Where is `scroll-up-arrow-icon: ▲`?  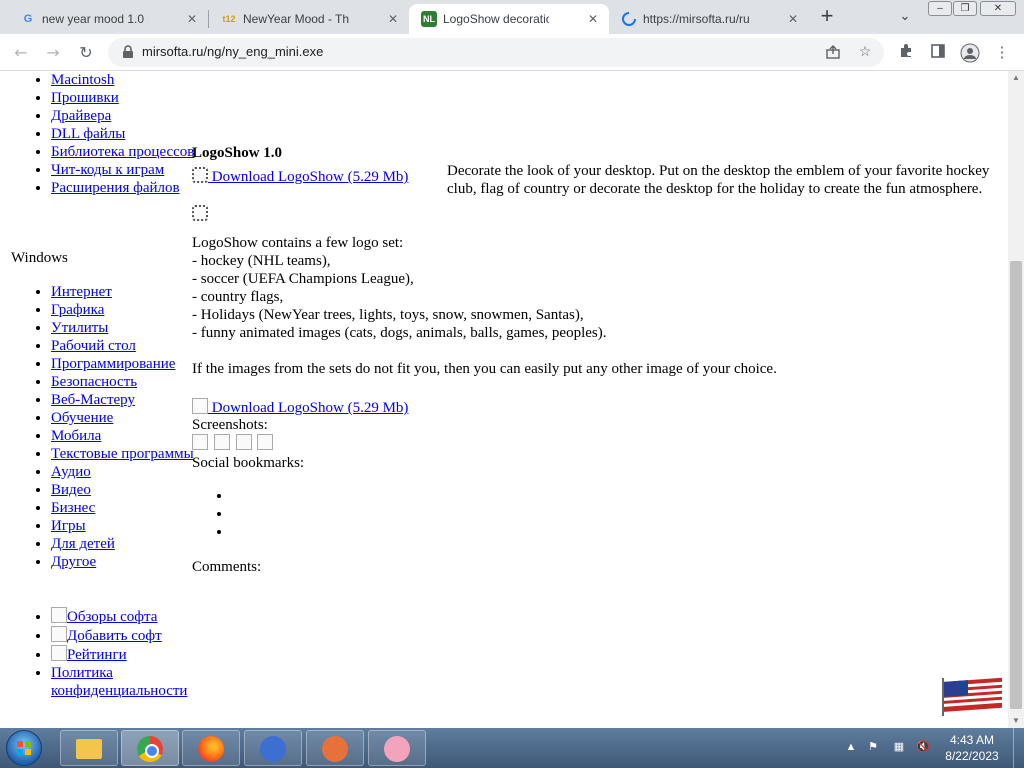 scroll-up-arrow-icon: ▲ is located at coordinates (1016, 78).